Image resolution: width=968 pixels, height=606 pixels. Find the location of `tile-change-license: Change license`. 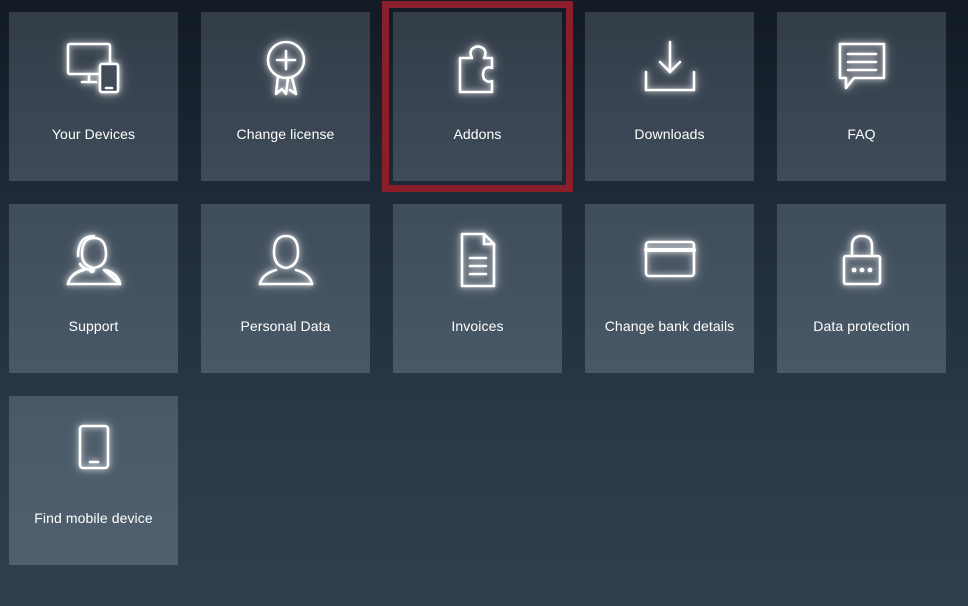

tile-change-license: Change license is located at coordinates (285, 96).